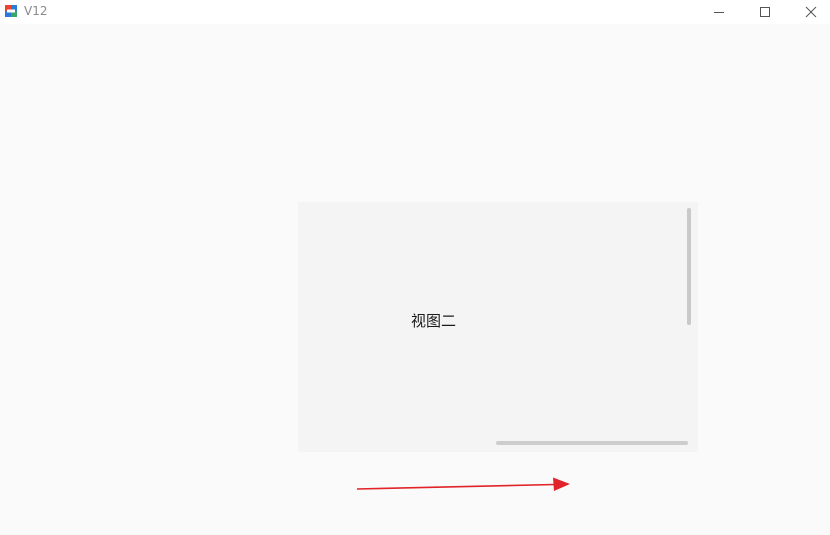 This screenshot has width=830, height=535. I want to click on vertical-scrollbar, so click(689, 266).